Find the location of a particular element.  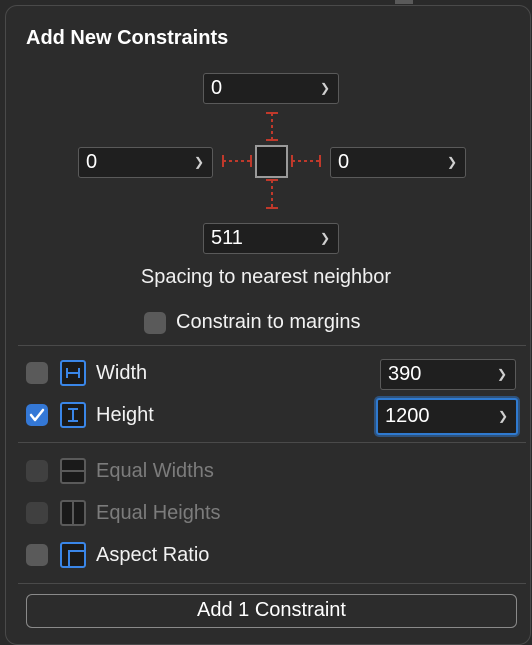

equal-heights-glyph is located at coordinates (73, 513).